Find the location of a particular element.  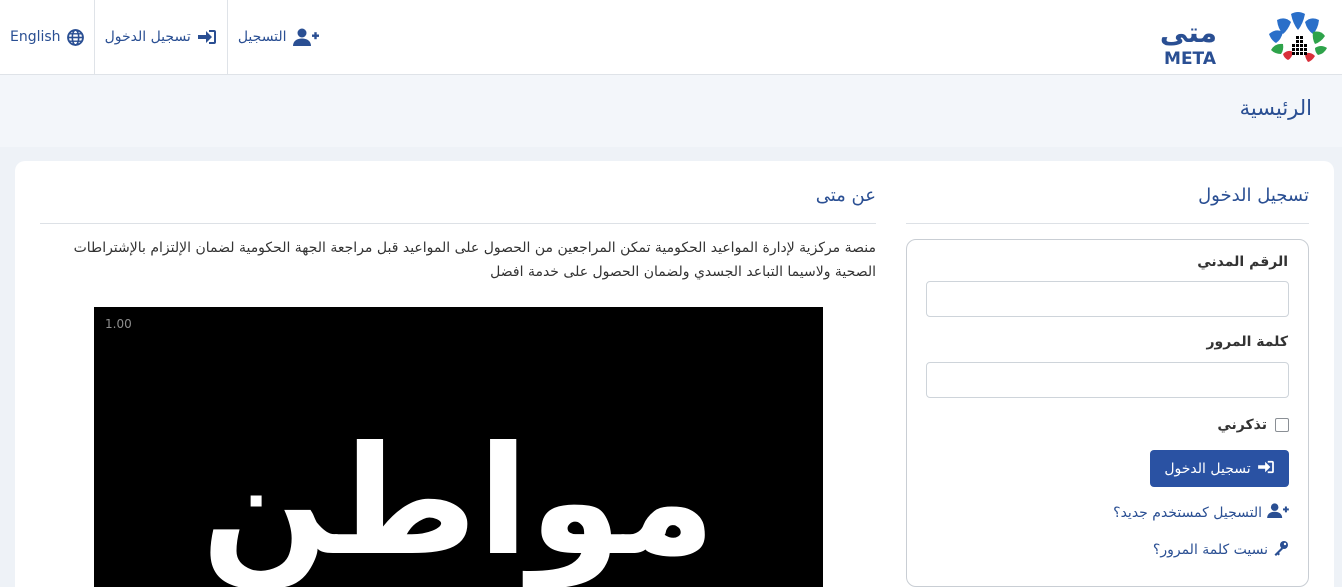

remember-me-checkbox is located at coordinates (1282, 425).